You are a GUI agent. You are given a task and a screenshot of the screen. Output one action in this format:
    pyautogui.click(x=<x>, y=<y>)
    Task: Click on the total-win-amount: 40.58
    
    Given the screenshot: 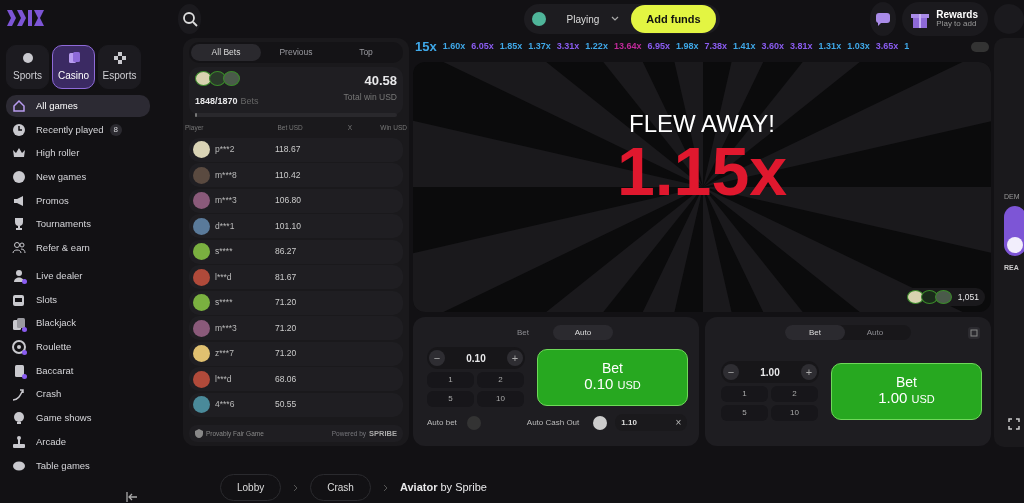 What is the action you would take?
    pyautogui.click(x=380, y=81)
    